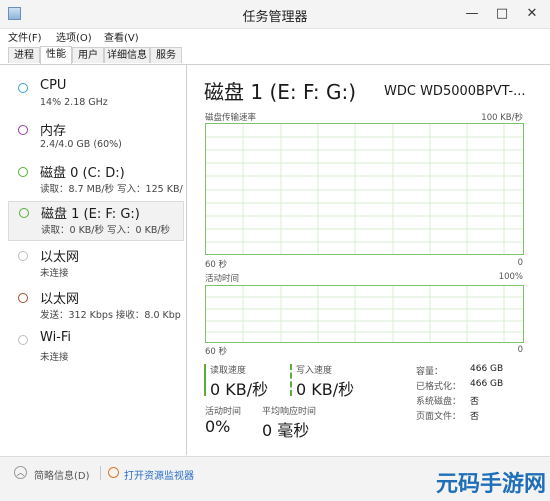 The height and width of the screenshot is (501, 550). Describe the element at coordinates (23, 88) in the screenshot. I see `cpu-indicator-icon` at that location.